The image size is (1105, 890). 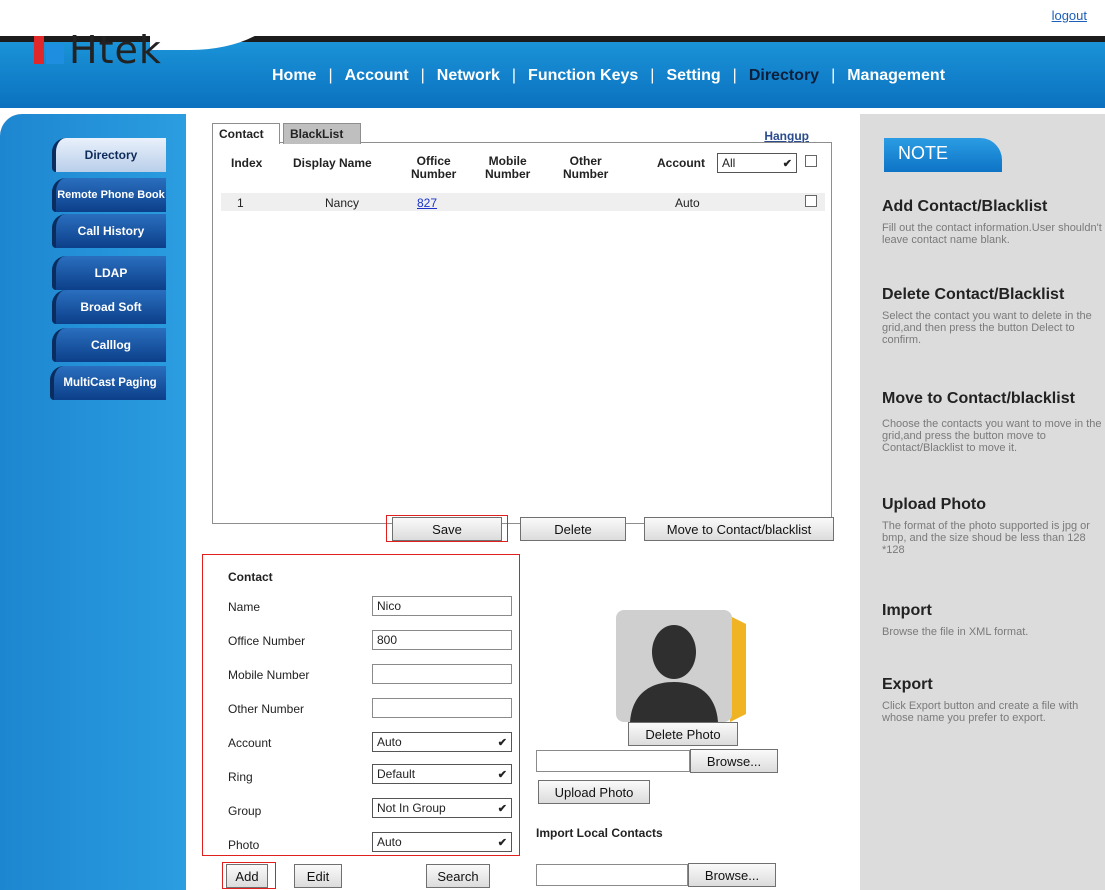 What do you see at coordinates (109, 307) in the screenshot?
I see `sidebar-item-broadsoft: Broad Soft` at bounding box center [109, 307].